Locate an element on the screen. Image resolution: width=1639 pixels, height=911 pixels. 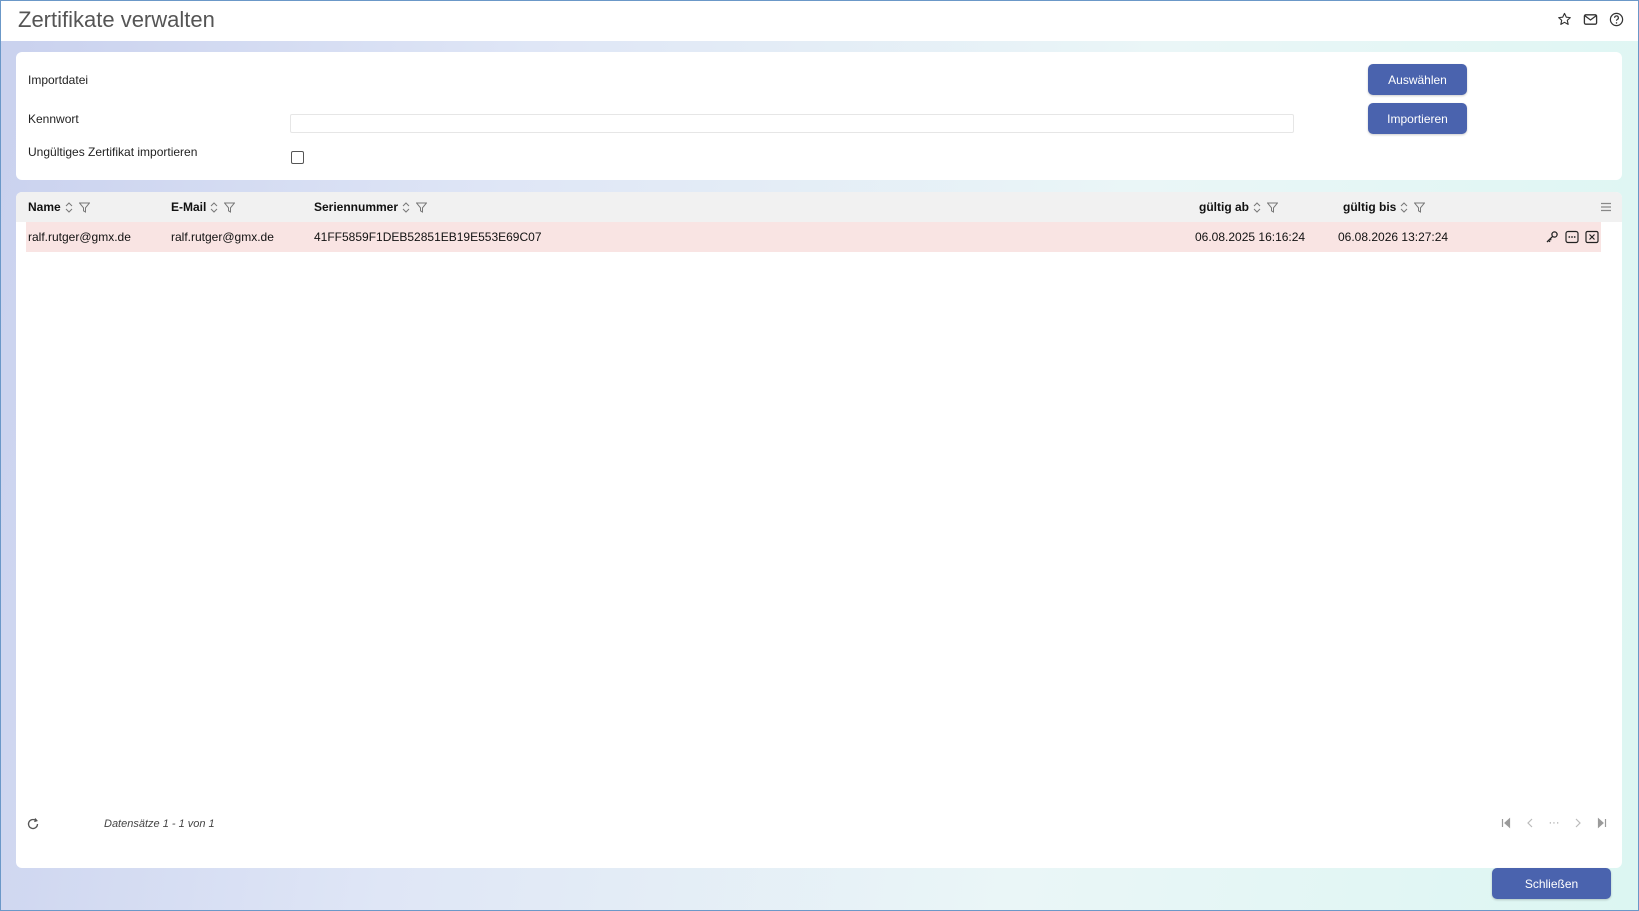
import-file-label: Importdatei is located at coordinates (58, 80).